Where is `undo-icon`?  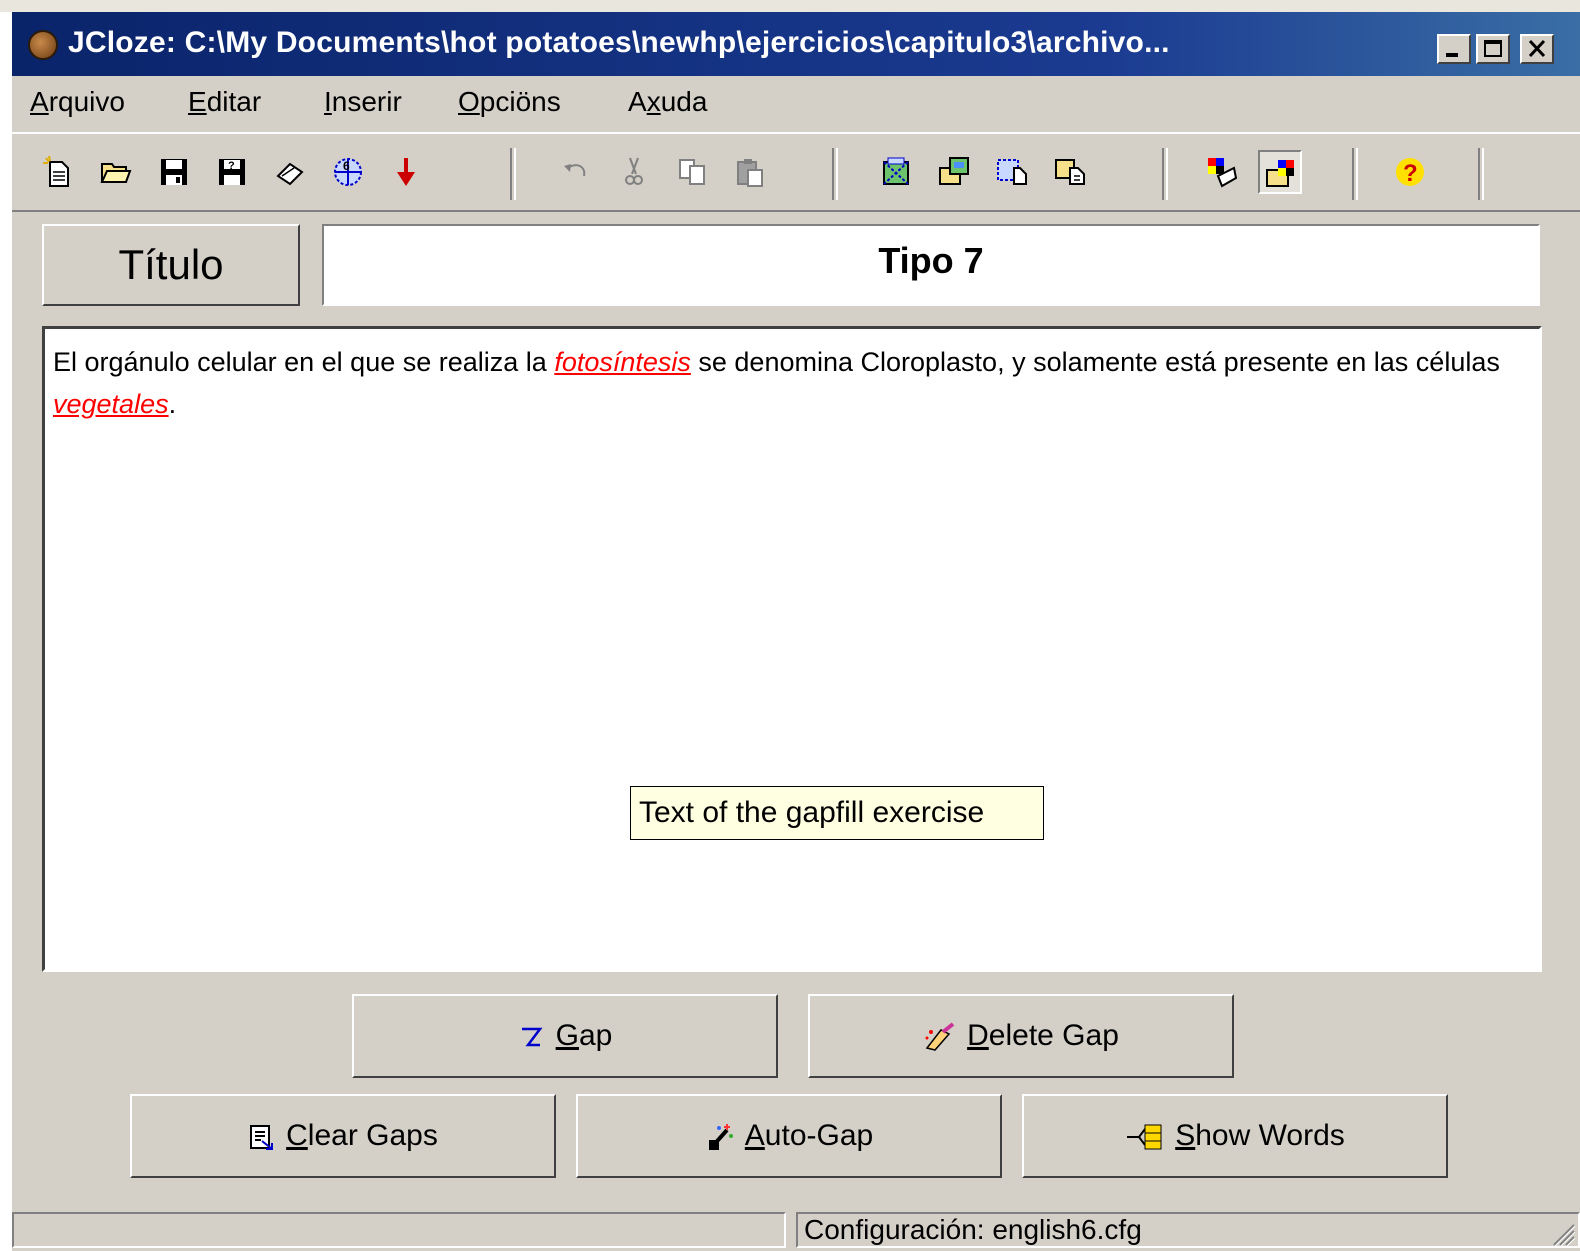
undo-icon is located at coordinates (575, 170).